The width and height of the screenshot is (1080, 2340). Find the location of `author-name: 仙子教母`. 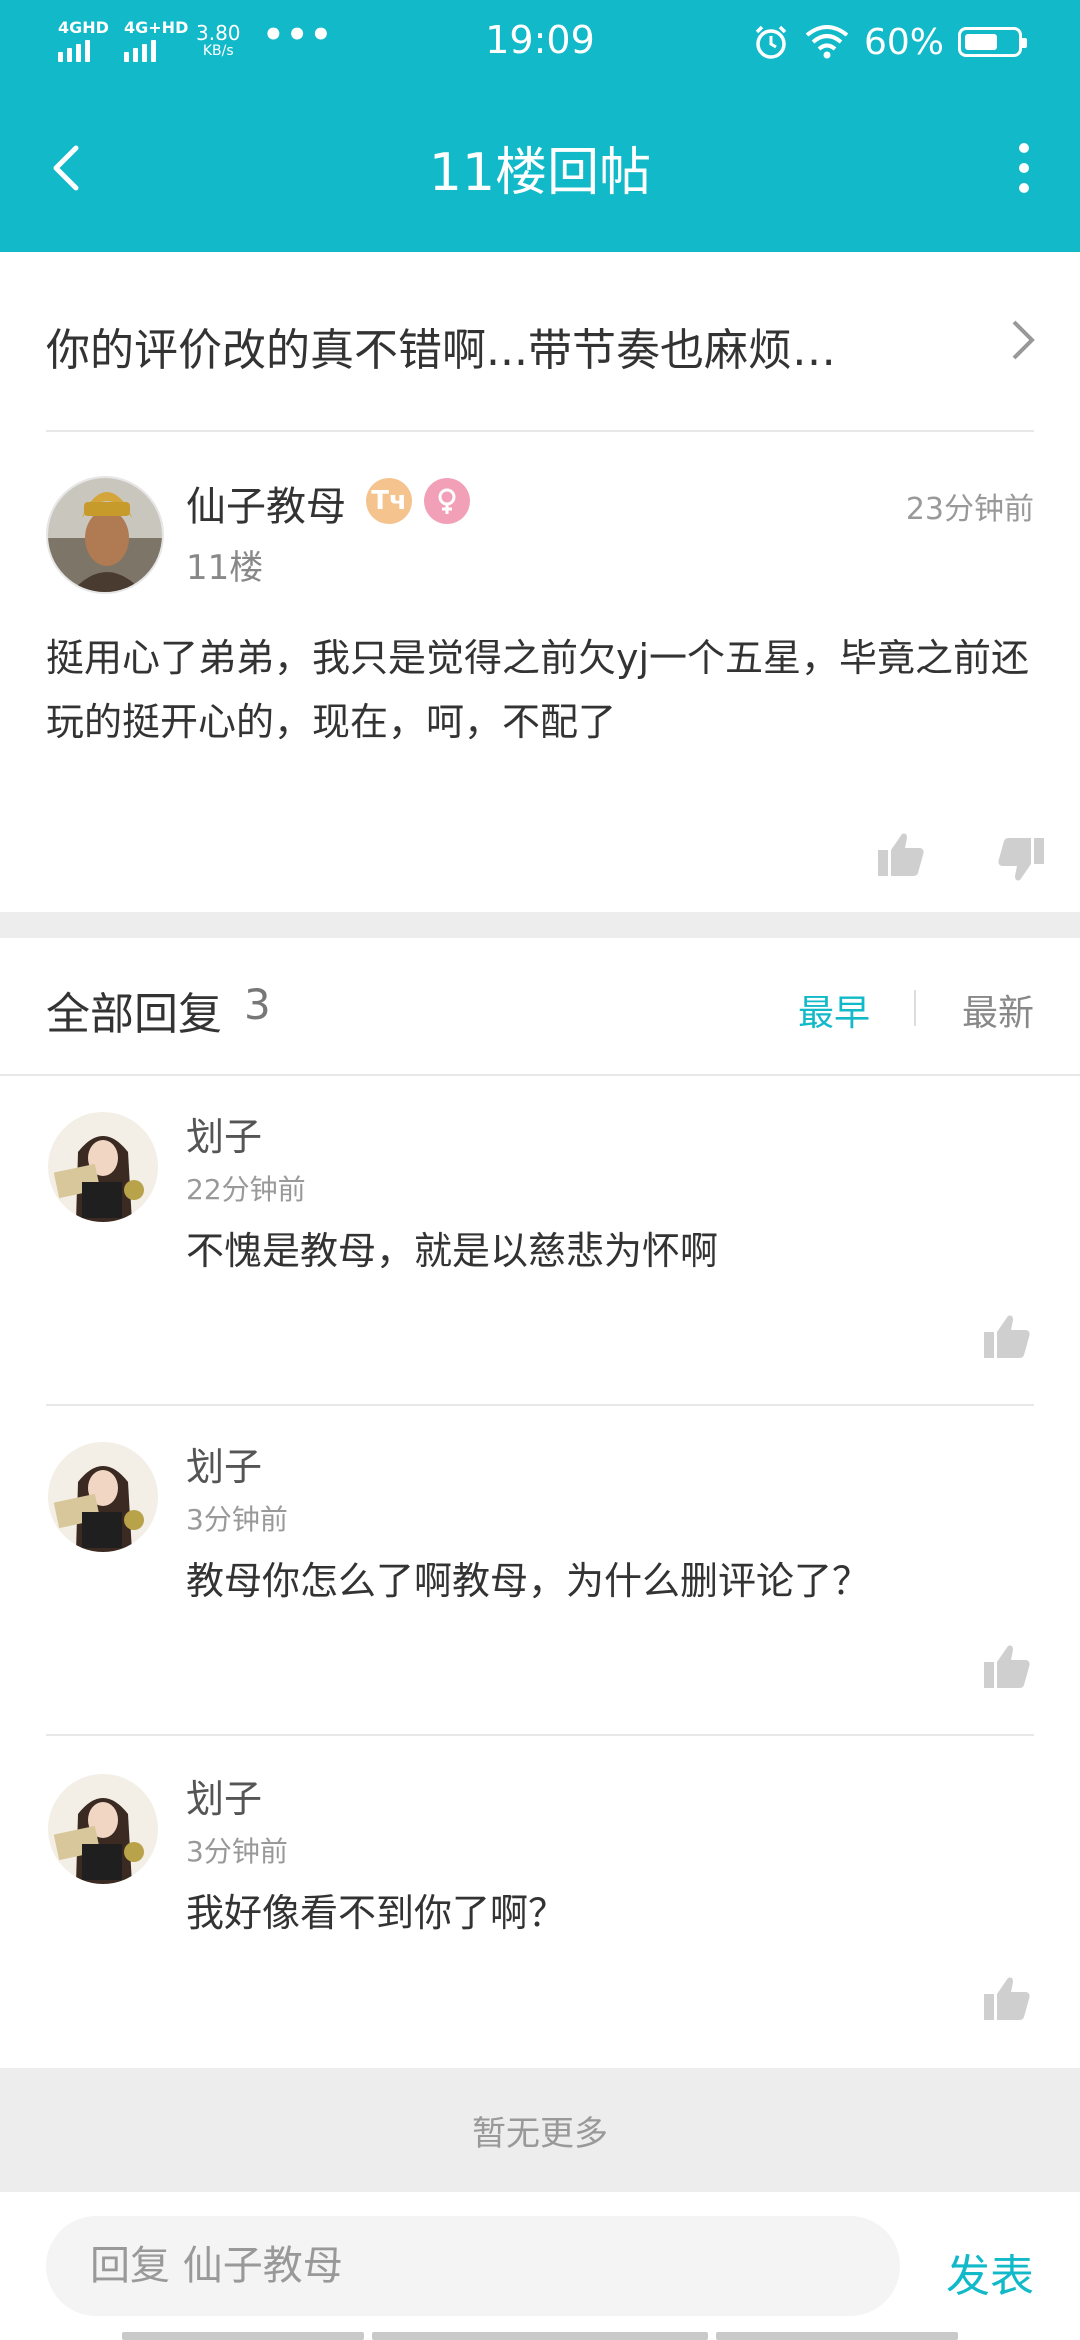

author-name: 仙子教母 is located at coordinates (266, 503).